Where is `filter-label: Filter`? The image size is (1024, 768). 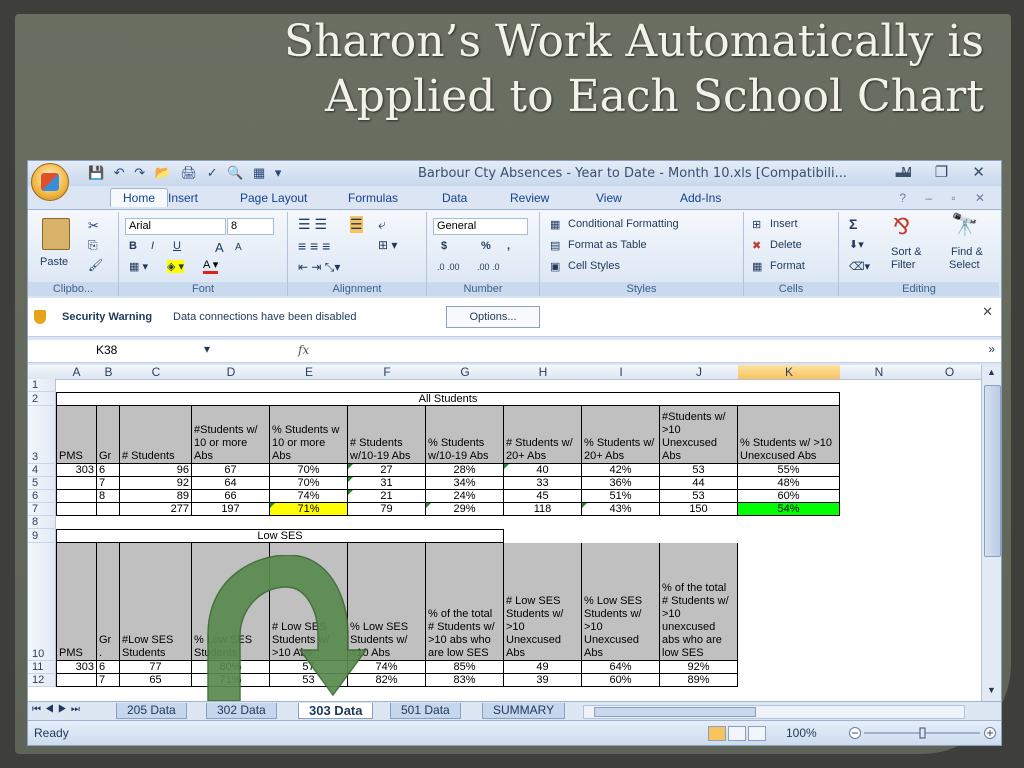 filter-label: Filter is located at coordinates (903, 265).